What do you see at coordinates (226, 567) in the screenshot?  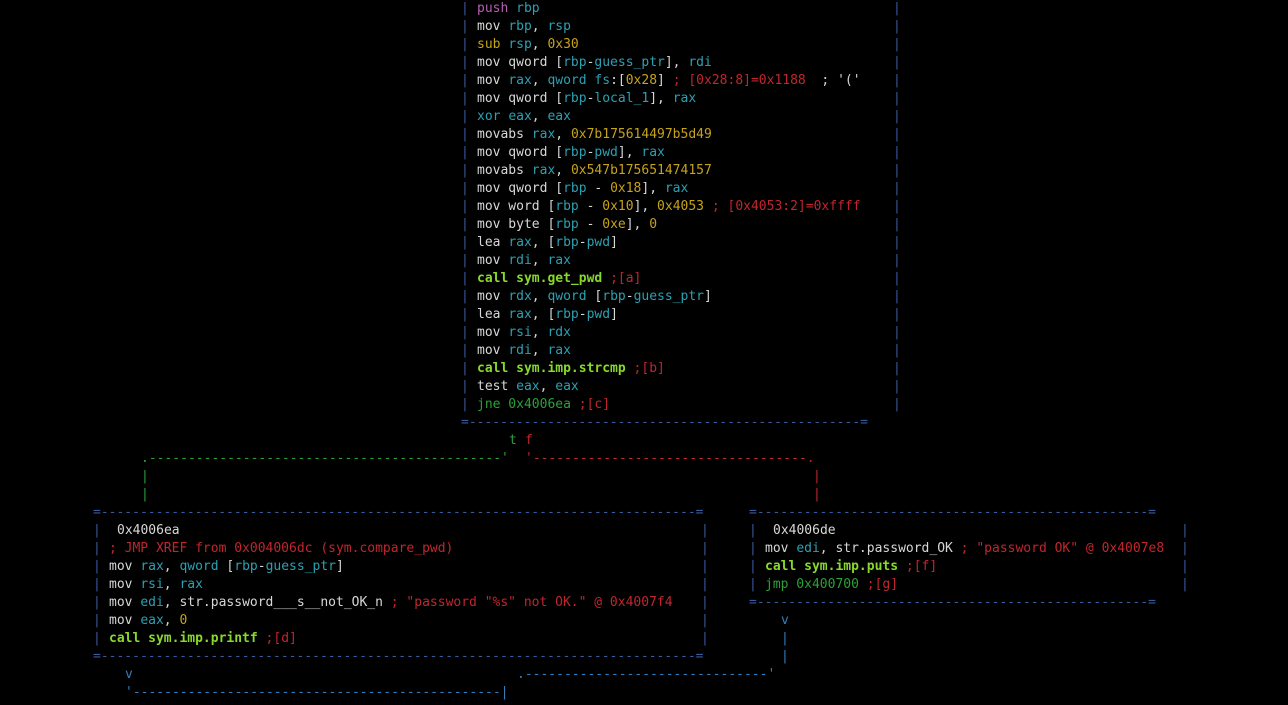 I see `instruction-row: mov rax, qword [rbp-guess_ptr]` at bounding box center [226, 567].